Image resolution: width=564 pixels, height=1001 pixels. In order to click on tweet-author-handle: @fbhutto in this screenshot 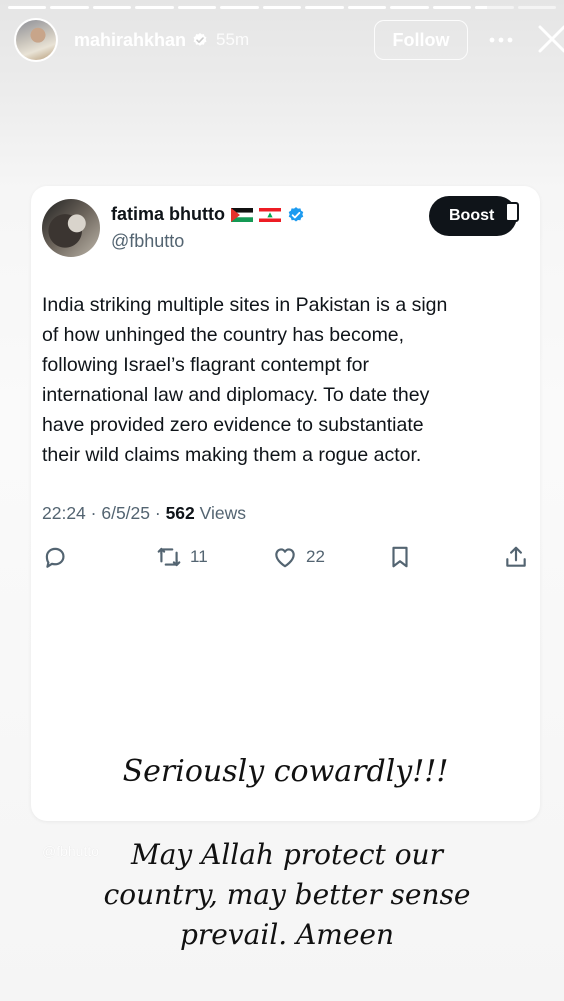, I will do `click(147, 241)`.